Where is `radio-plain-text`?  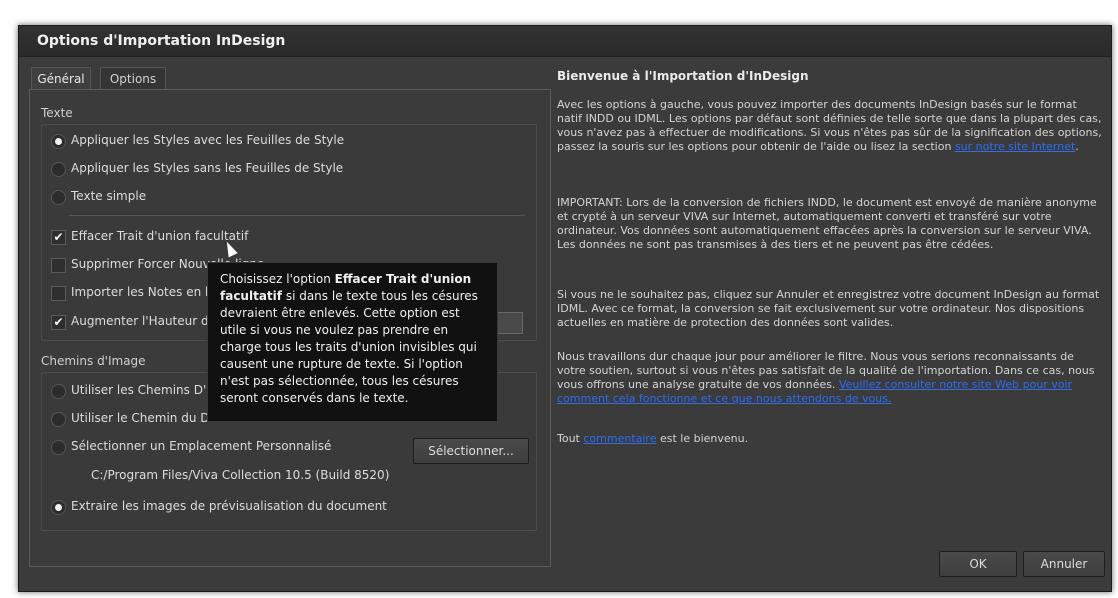 radio-plain-text is located at coordinates (58, 197).